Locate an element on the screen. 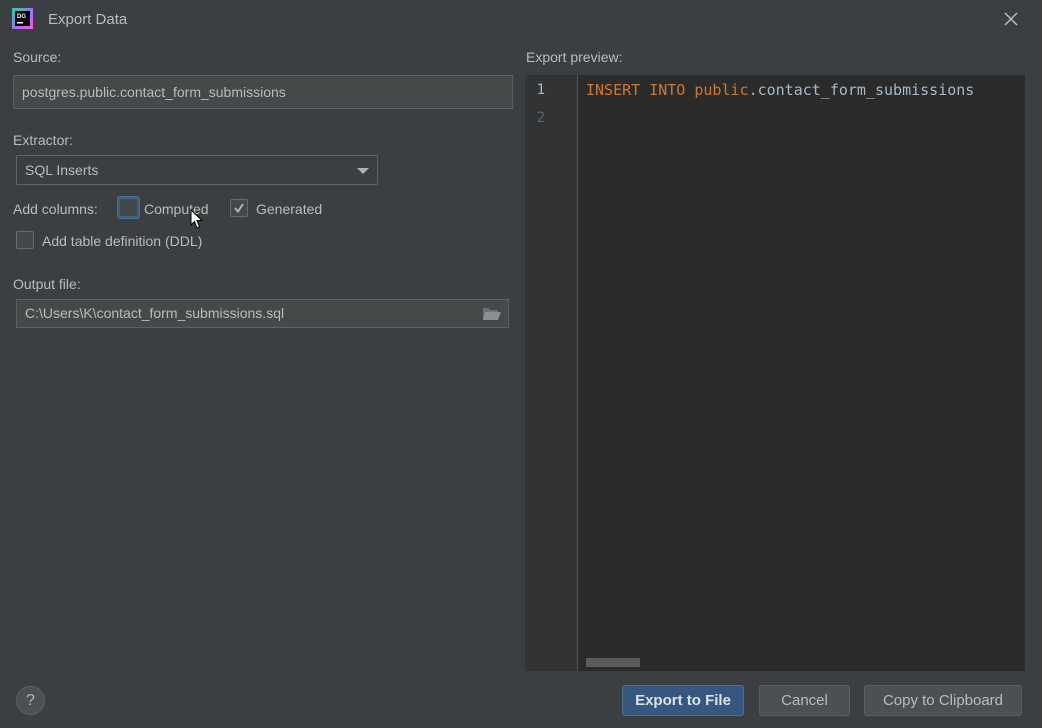 This screenshot has width=1042, height=728. checkmark-icon is located at coordinates (239, 208).